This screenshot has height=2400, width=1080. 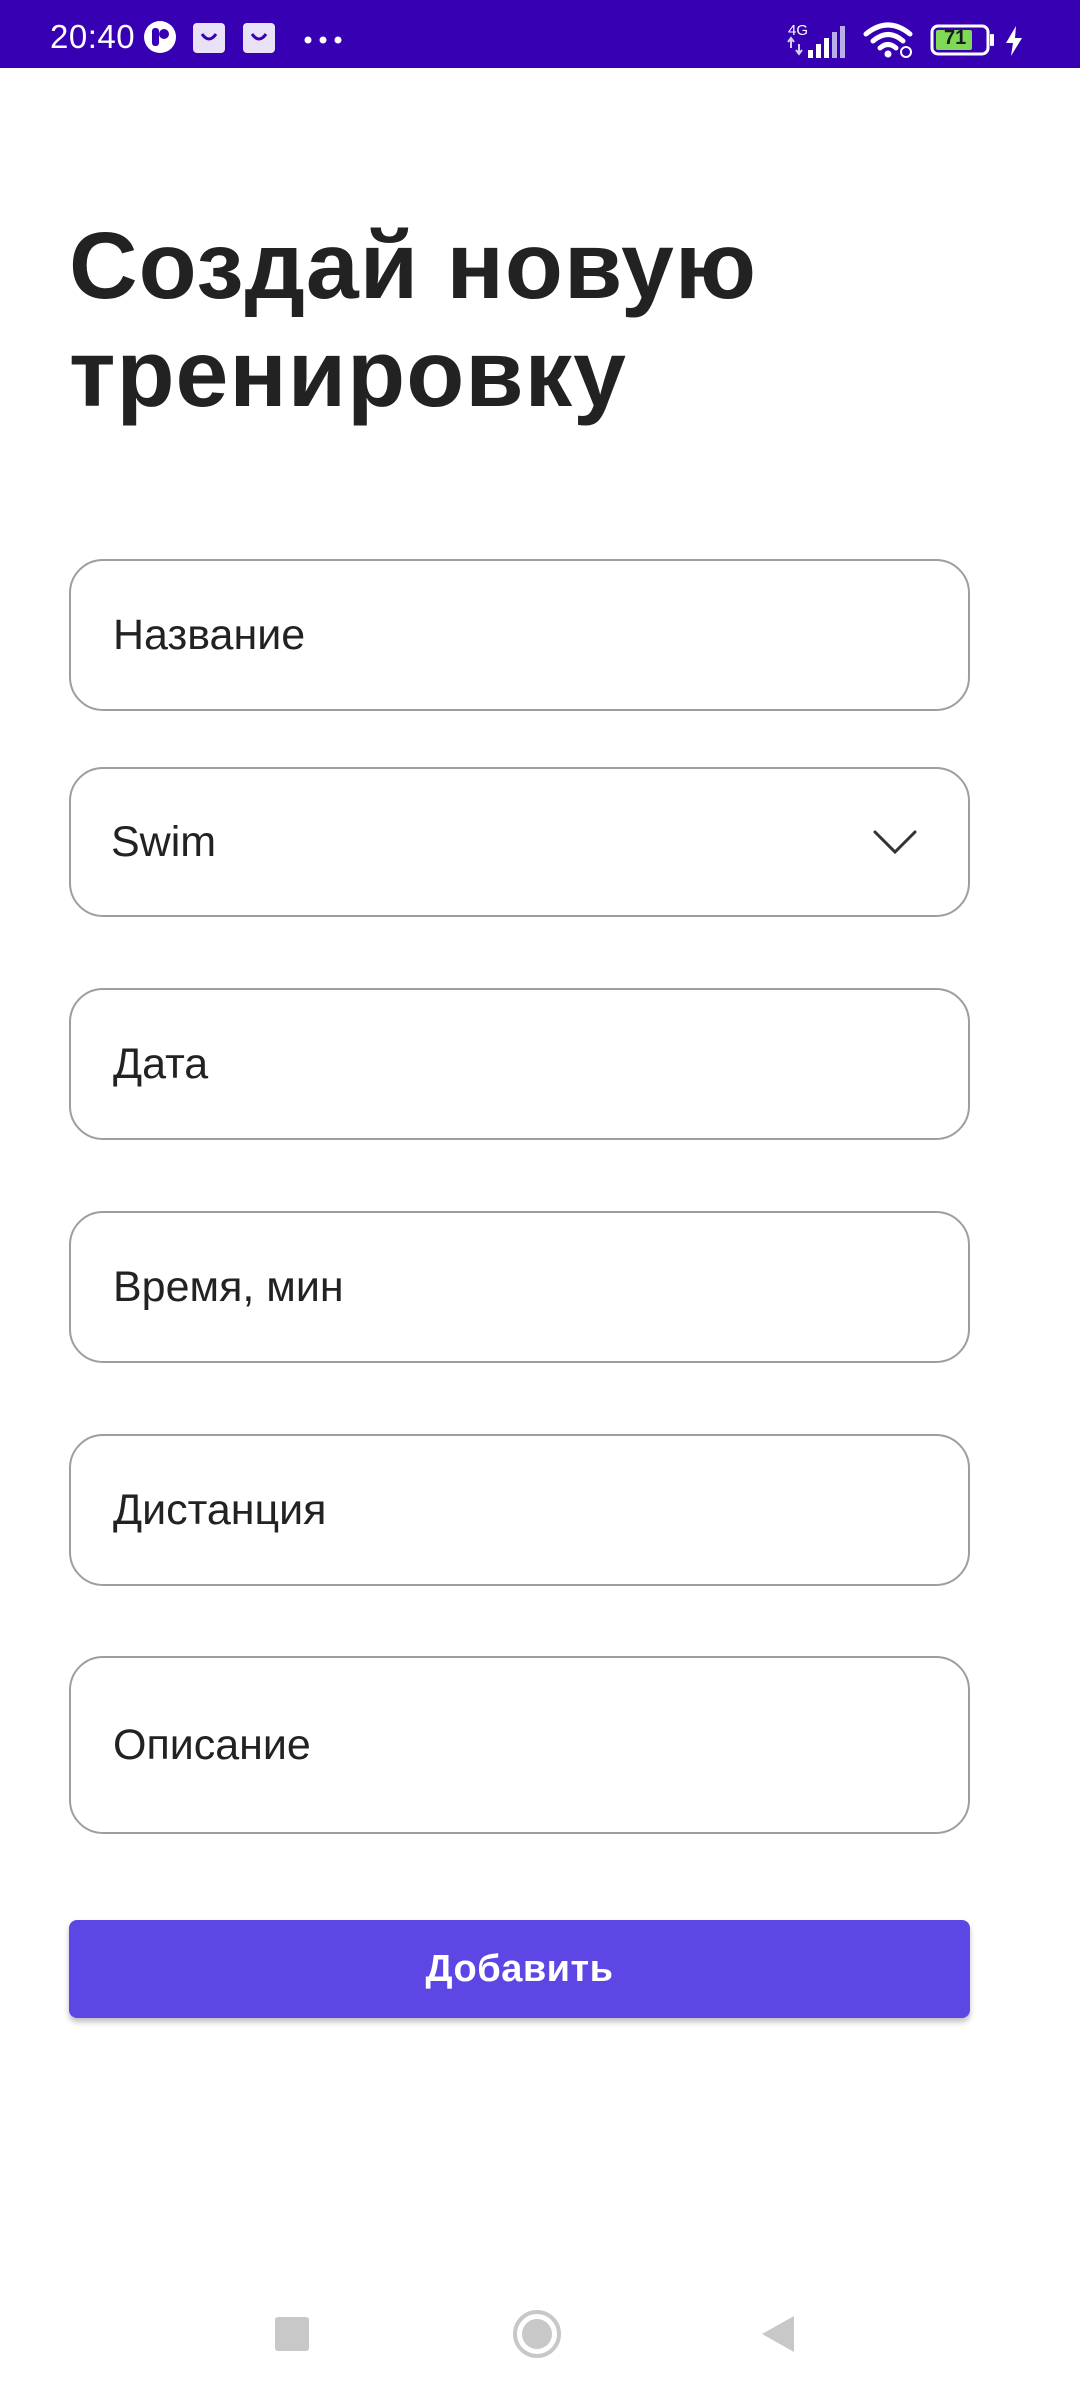 What do you see at coordinates (519, 842) in the screenshot?
I see `sport-type-dropdown: Swim` at bounding box center [519, 842].